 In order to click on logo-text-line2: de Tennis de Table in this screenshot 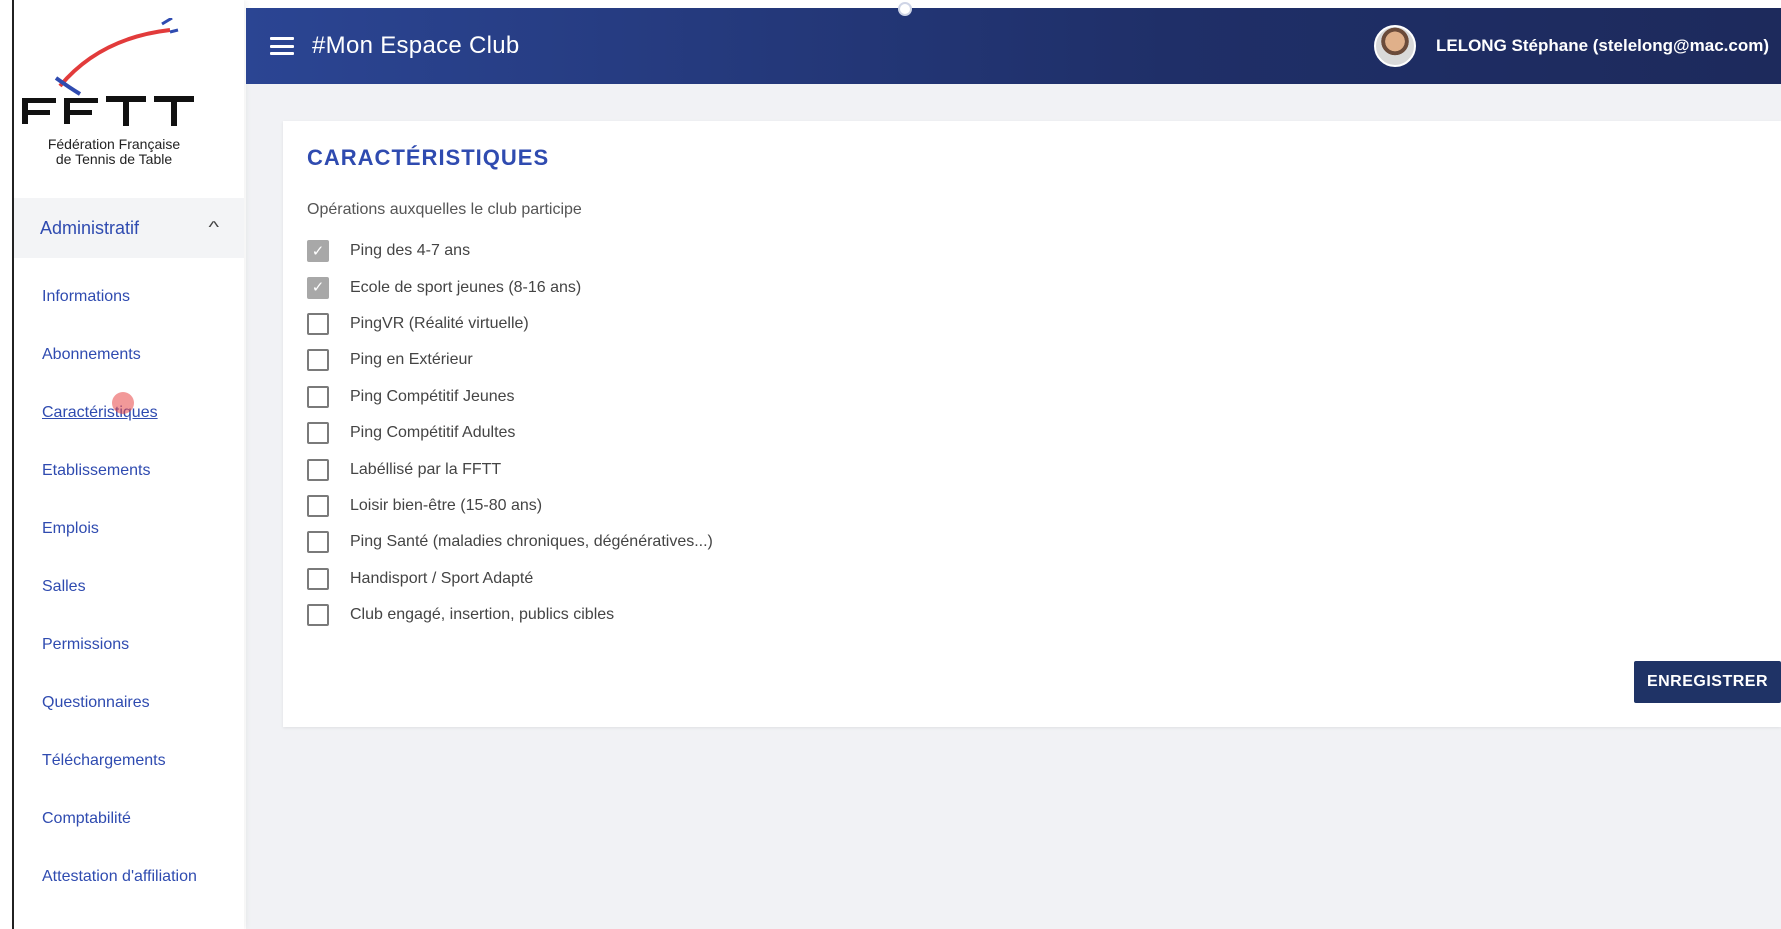, I will do `click(114, 159)`.